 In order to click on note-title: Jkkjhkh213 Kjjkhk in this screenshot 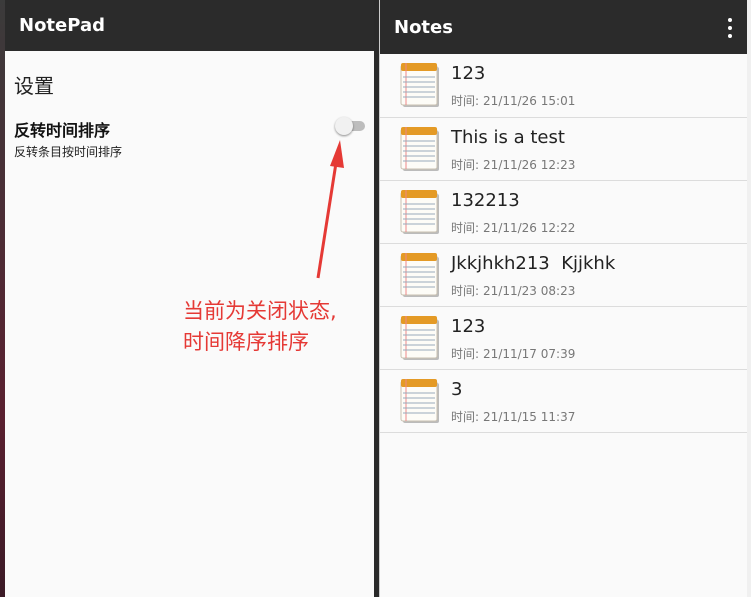, I will do `click(533, 263)`.